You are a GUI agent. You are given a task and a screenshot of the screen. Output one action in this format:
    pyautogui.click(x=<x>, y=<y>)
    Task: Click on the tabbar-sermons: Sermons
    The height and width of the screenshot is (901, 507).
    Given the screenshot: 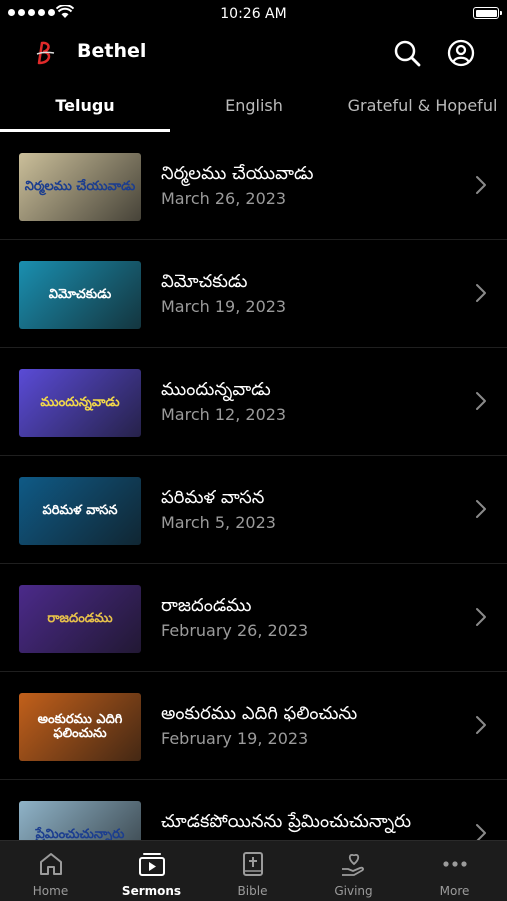 What is the action you would take?
    pyautogui.click(x=151, y=871)
    